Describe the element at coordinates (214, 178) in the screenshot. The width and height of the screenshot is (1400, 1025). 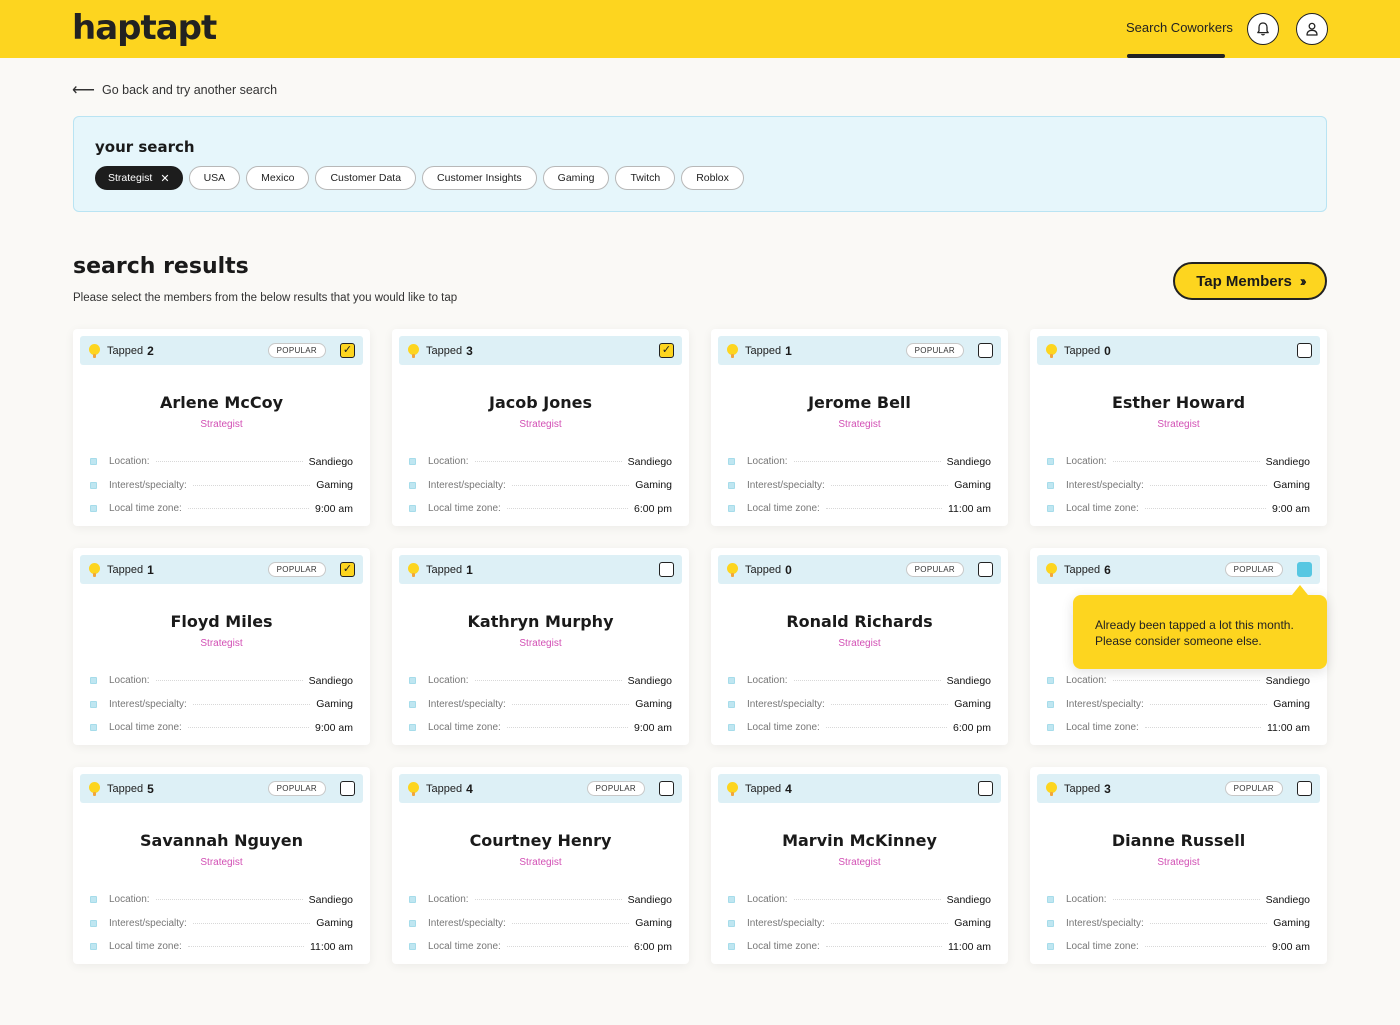
I see `chip-usa: USA` at that location.